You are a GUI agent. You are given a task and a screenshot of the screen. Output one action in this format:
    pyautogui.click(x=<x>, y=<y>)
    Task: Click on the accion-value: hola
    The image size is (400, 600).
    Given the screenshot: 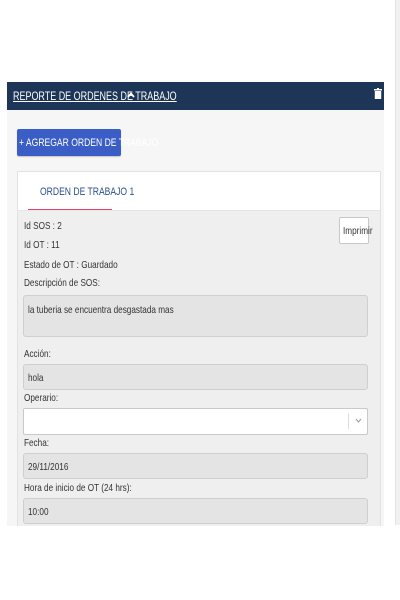 What is the action you would take?
    pyautogui.click(x=36, y=378)
    